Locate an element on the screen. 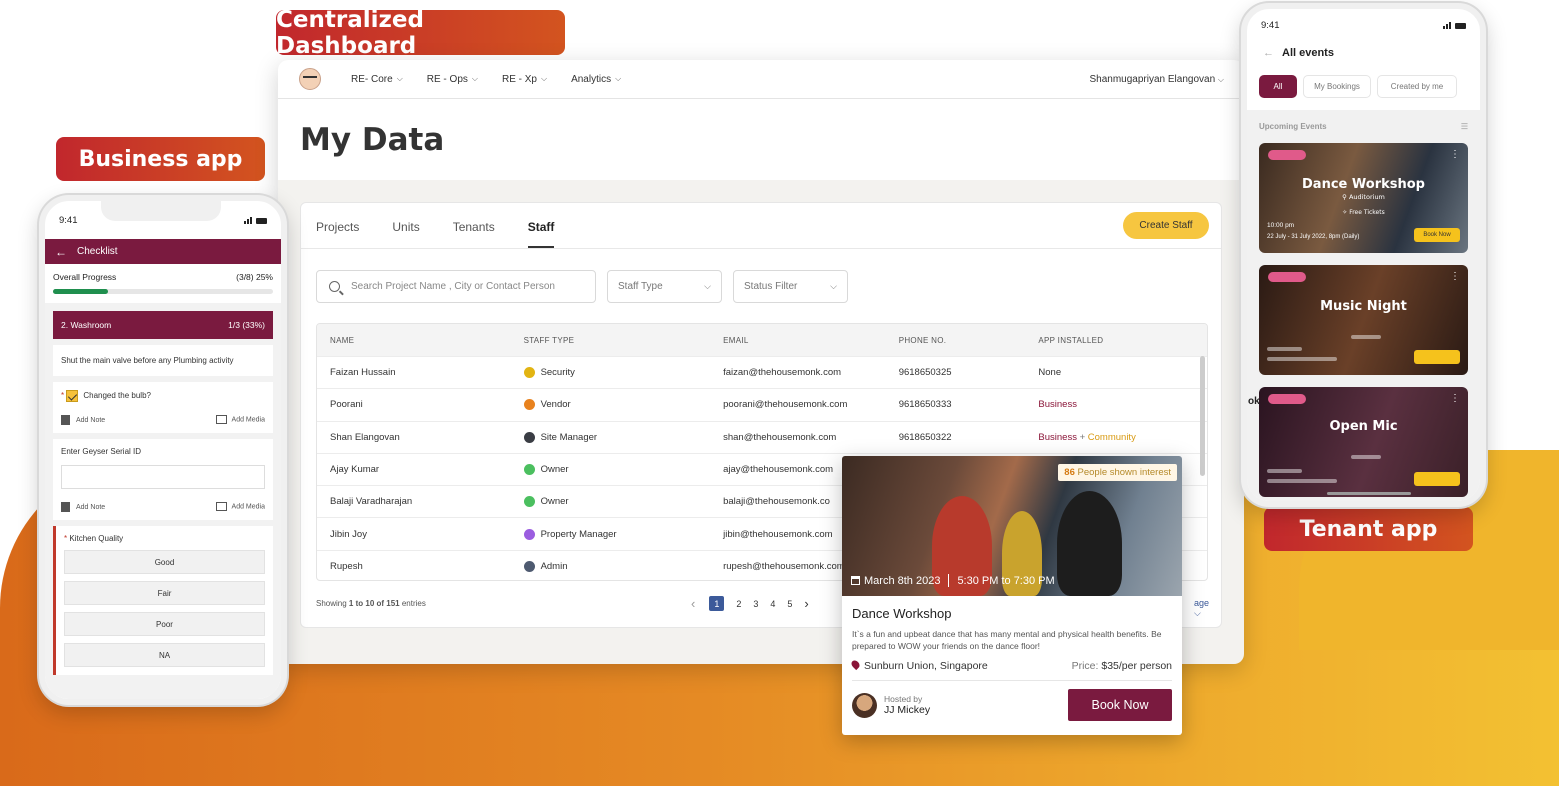 This screenshot has width=1559, height=786. app-primary: Business is located at coordinates (1057, 405).